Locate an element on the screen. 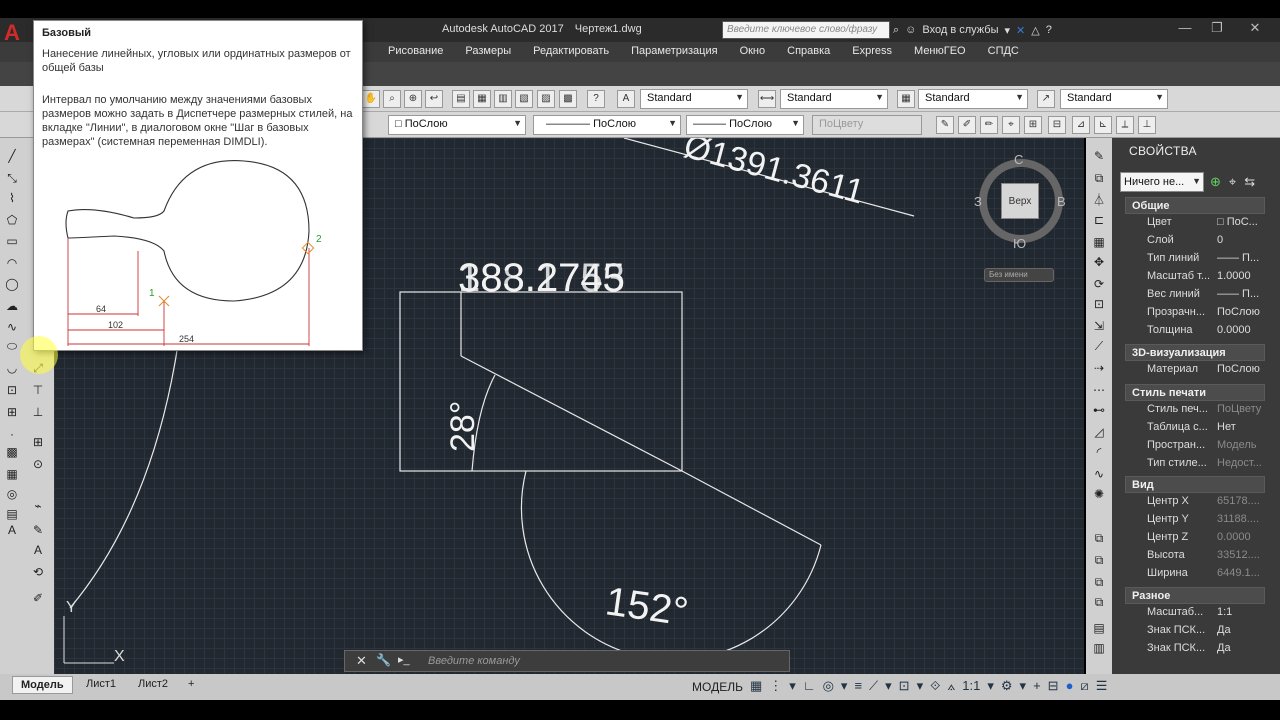 The height and width of the screenshot is (720, 1280). zoom-window-icon: ⊕ is located at coordinates (413, 99).